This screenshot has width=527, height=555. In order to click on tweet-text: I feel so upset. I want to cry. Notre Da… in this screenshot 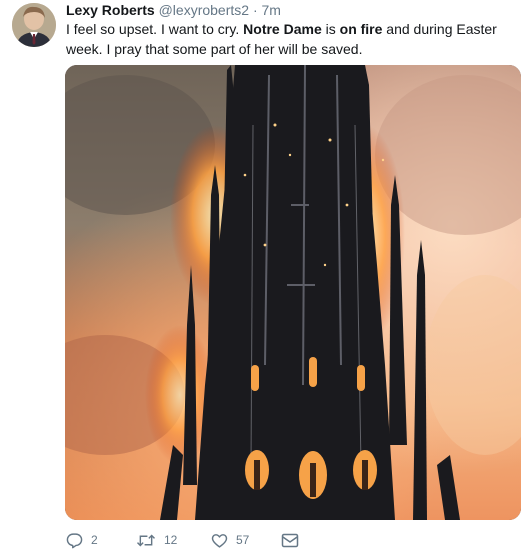, I will do `click(293, 39)`.